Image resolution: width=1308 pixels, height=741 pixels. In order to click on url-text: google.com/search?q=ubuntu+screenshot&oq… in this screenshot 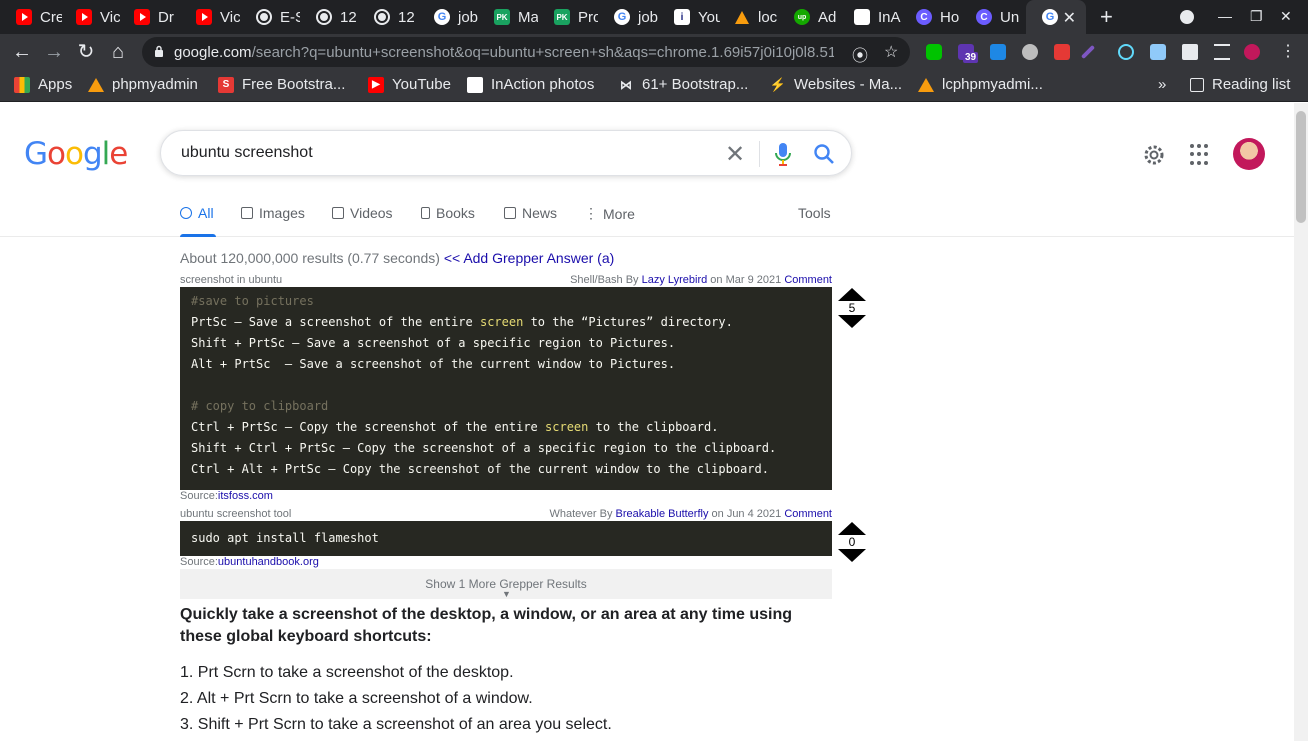, I will do `click(504, 52)`.